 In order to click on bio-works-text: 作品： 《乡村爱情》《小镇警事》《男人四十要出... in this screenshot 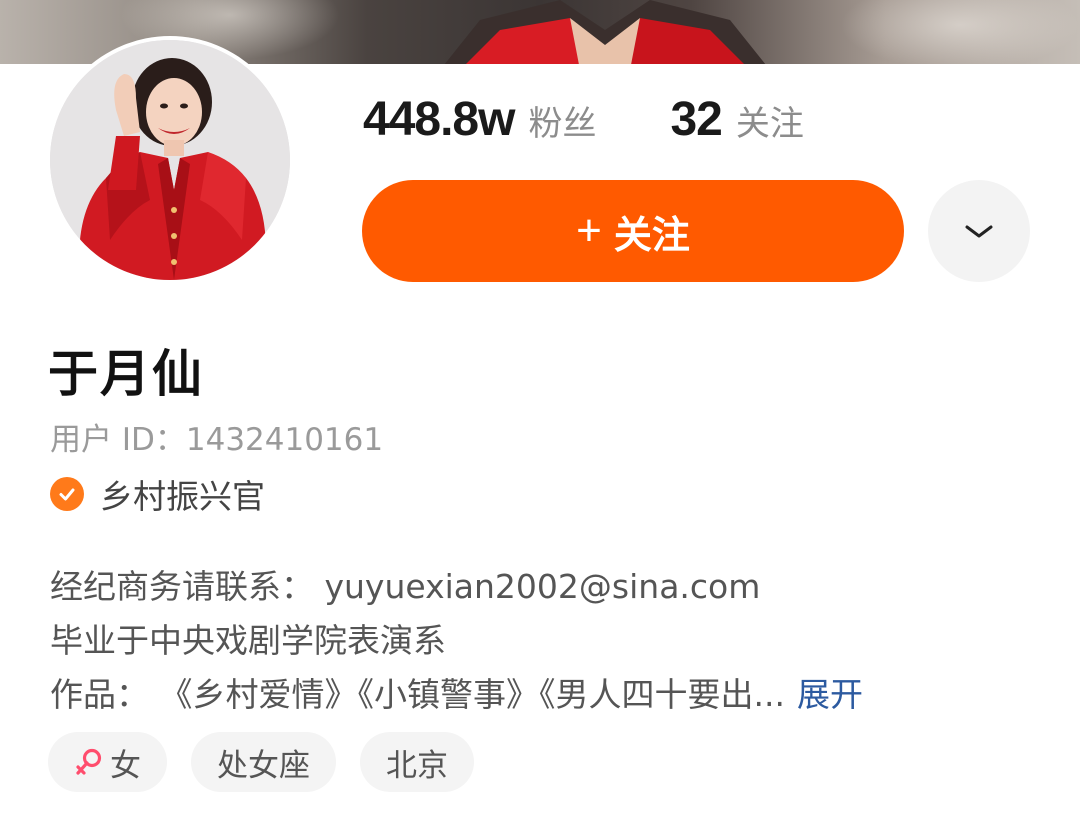, I will do `click(417, 694)`.